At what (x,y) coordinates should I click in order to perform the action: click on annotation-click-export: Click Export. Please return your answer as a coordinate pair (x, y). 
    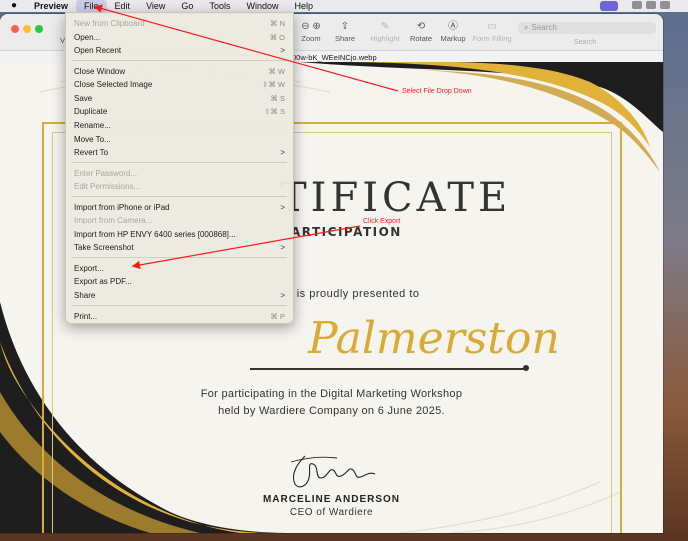
    Looking at the image, I should click on (382, 221).